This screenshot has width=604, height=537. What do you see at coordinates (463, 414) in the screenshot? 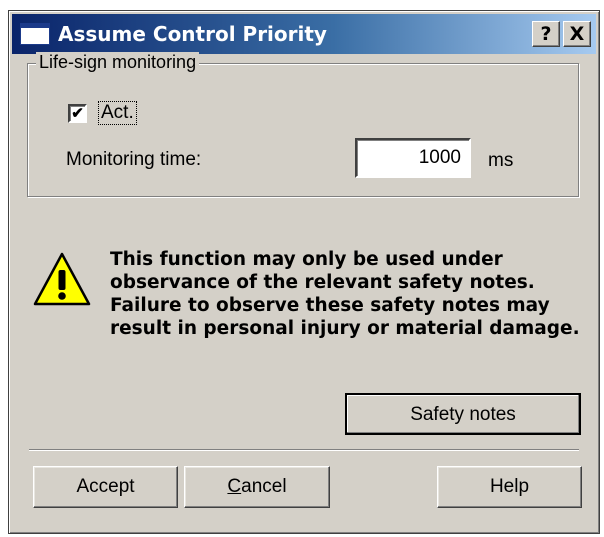
I see `safety-notes-button: Safety notes` at bounding box center [463, 414].